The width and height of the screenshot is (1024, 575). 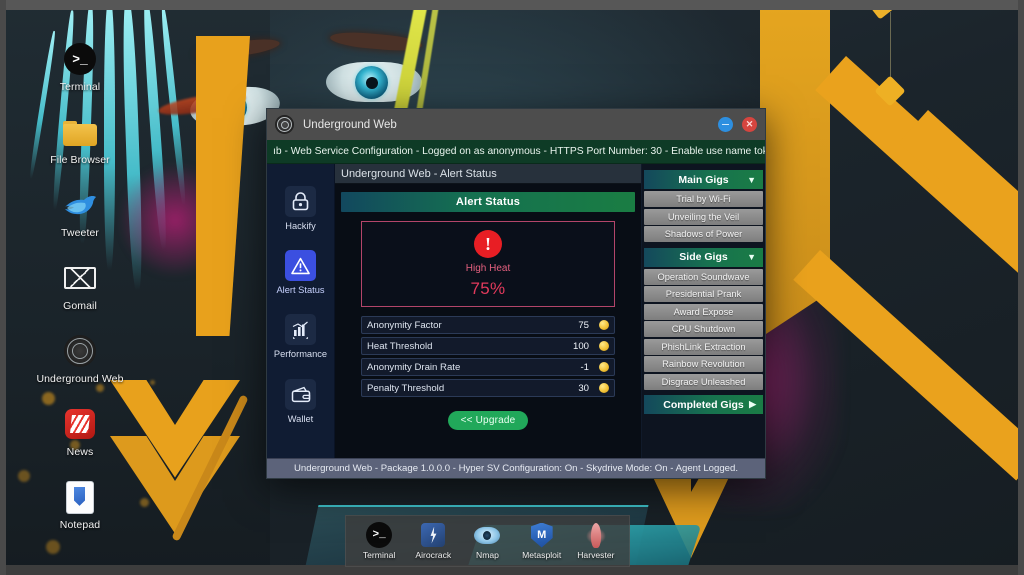 What do you see at coordinates (890, 48) in the screenshot?
I see `wallpaper-hanging-string` at bounding box center [890, 48].